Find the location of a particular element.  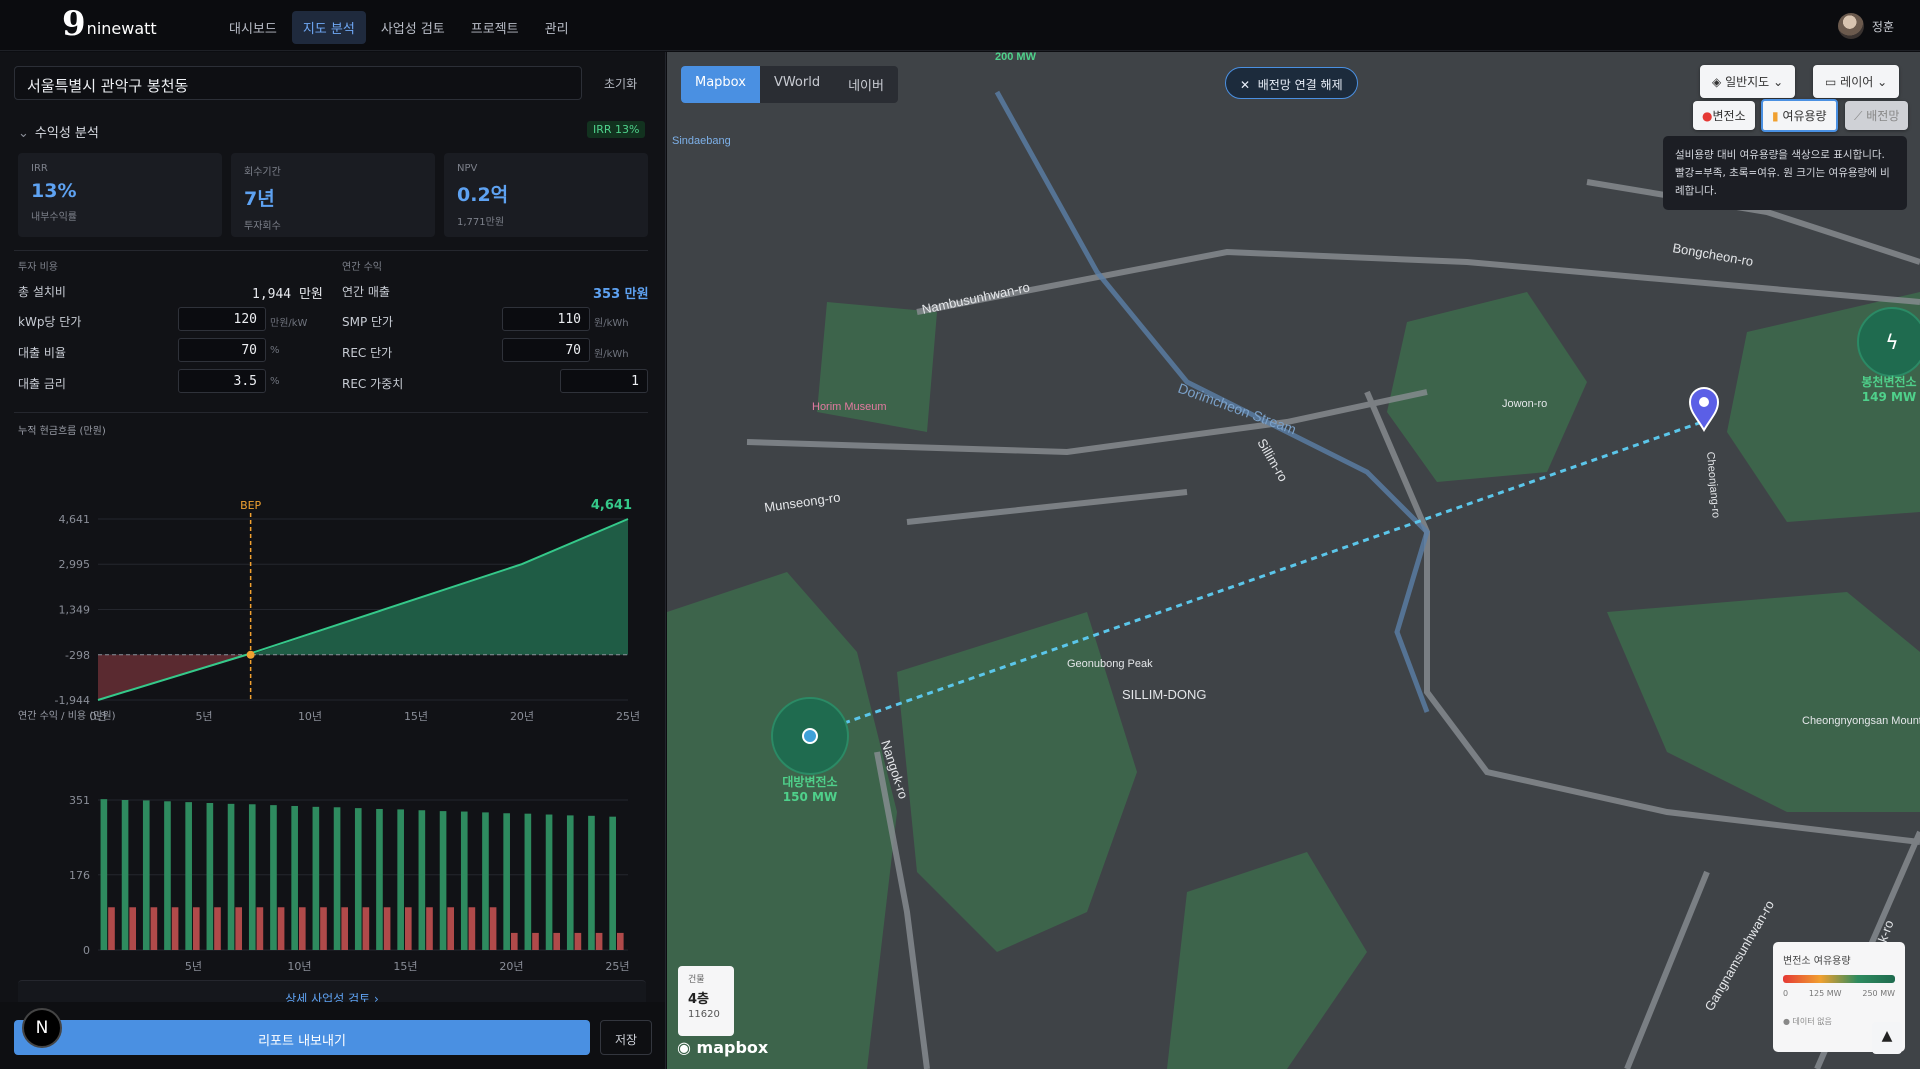

card-sub: 1,771만원 is located at coordinates (481, 222).